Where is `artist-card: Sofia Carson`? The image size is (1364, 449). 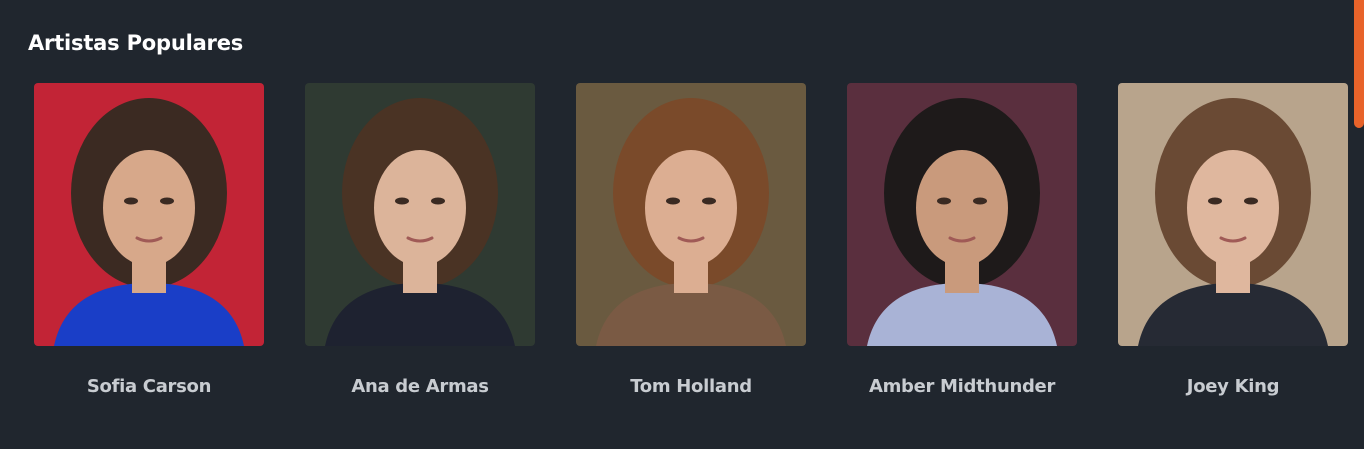
artist-card: Sofia Carson is located at coordinates (149, 240).